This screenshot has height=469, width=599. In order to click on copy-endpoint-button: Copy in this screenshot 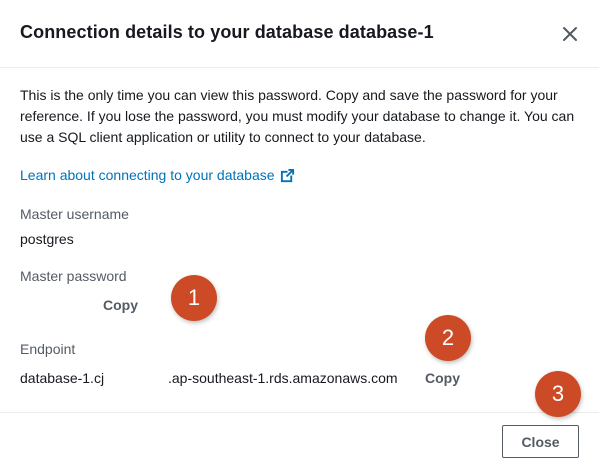, I will do `click(442, 378)`.